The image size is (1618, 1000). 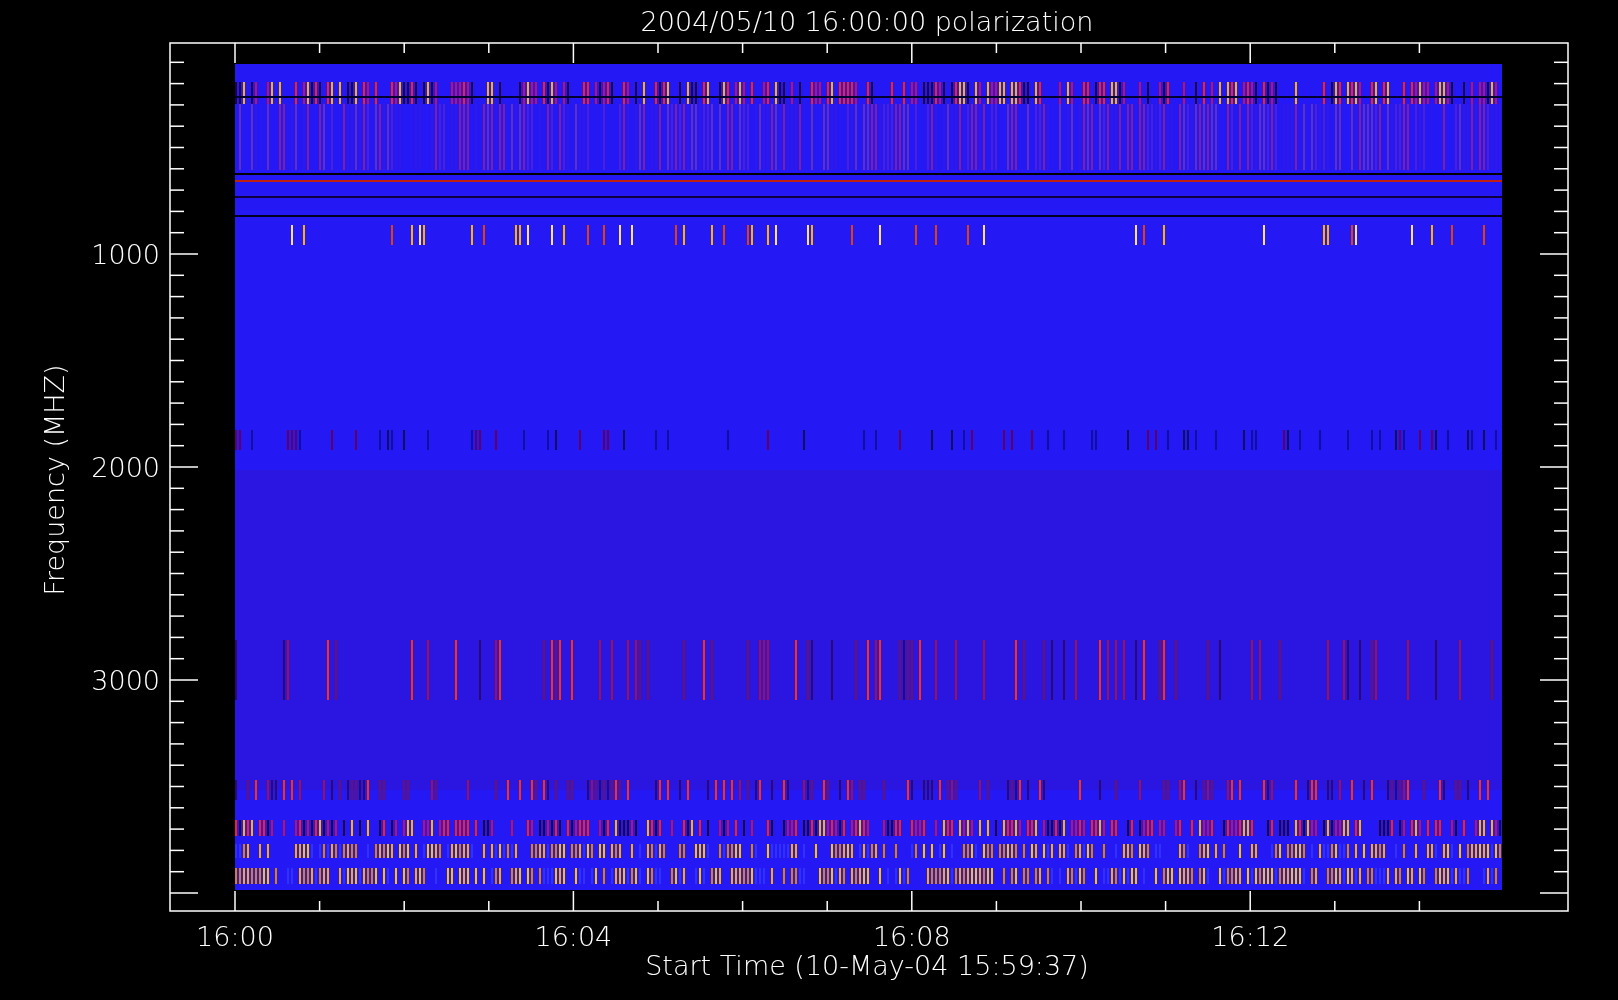 I want to click on x-axis-label: Start Time (10-May-04 15:59:37), so click(x=867, y=965).